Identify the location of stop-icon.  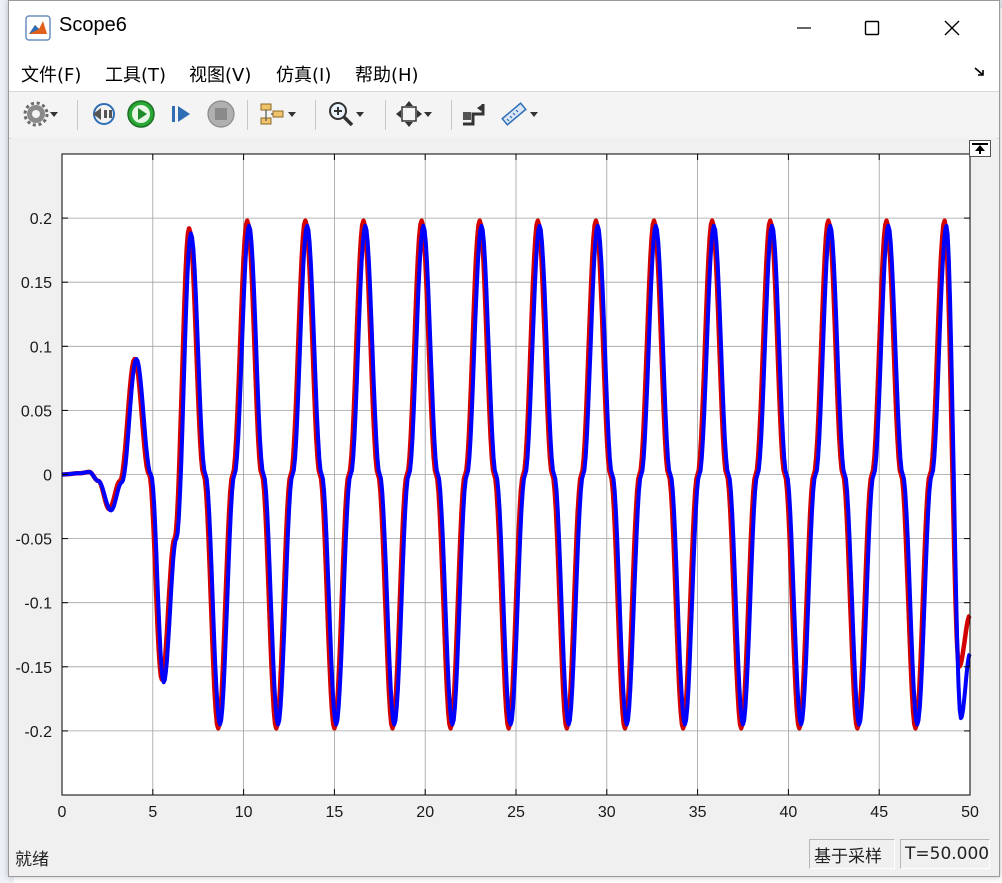
(221, 114).